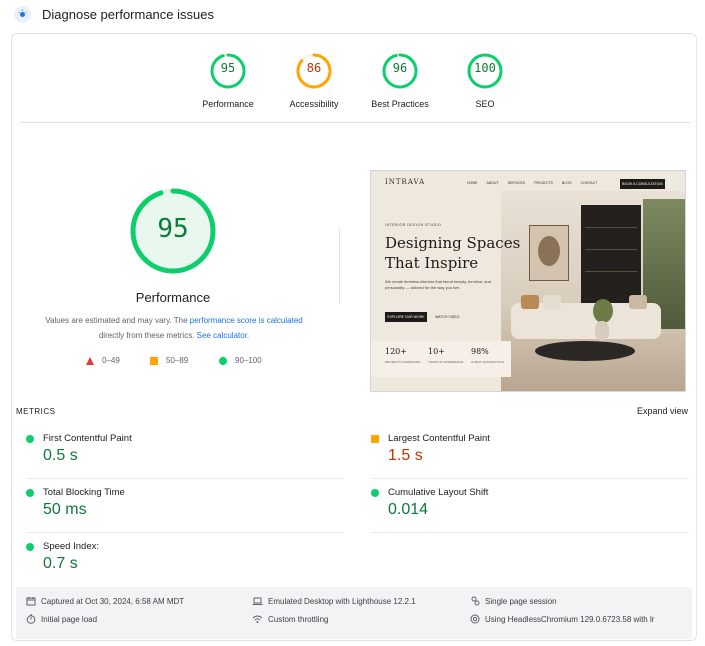 The height and width of the screenshot is (646, 705). Describe the element at coordinates (228, 80) in the screenshot. I see `score-gauge-performance: 95 Performance` at that location.